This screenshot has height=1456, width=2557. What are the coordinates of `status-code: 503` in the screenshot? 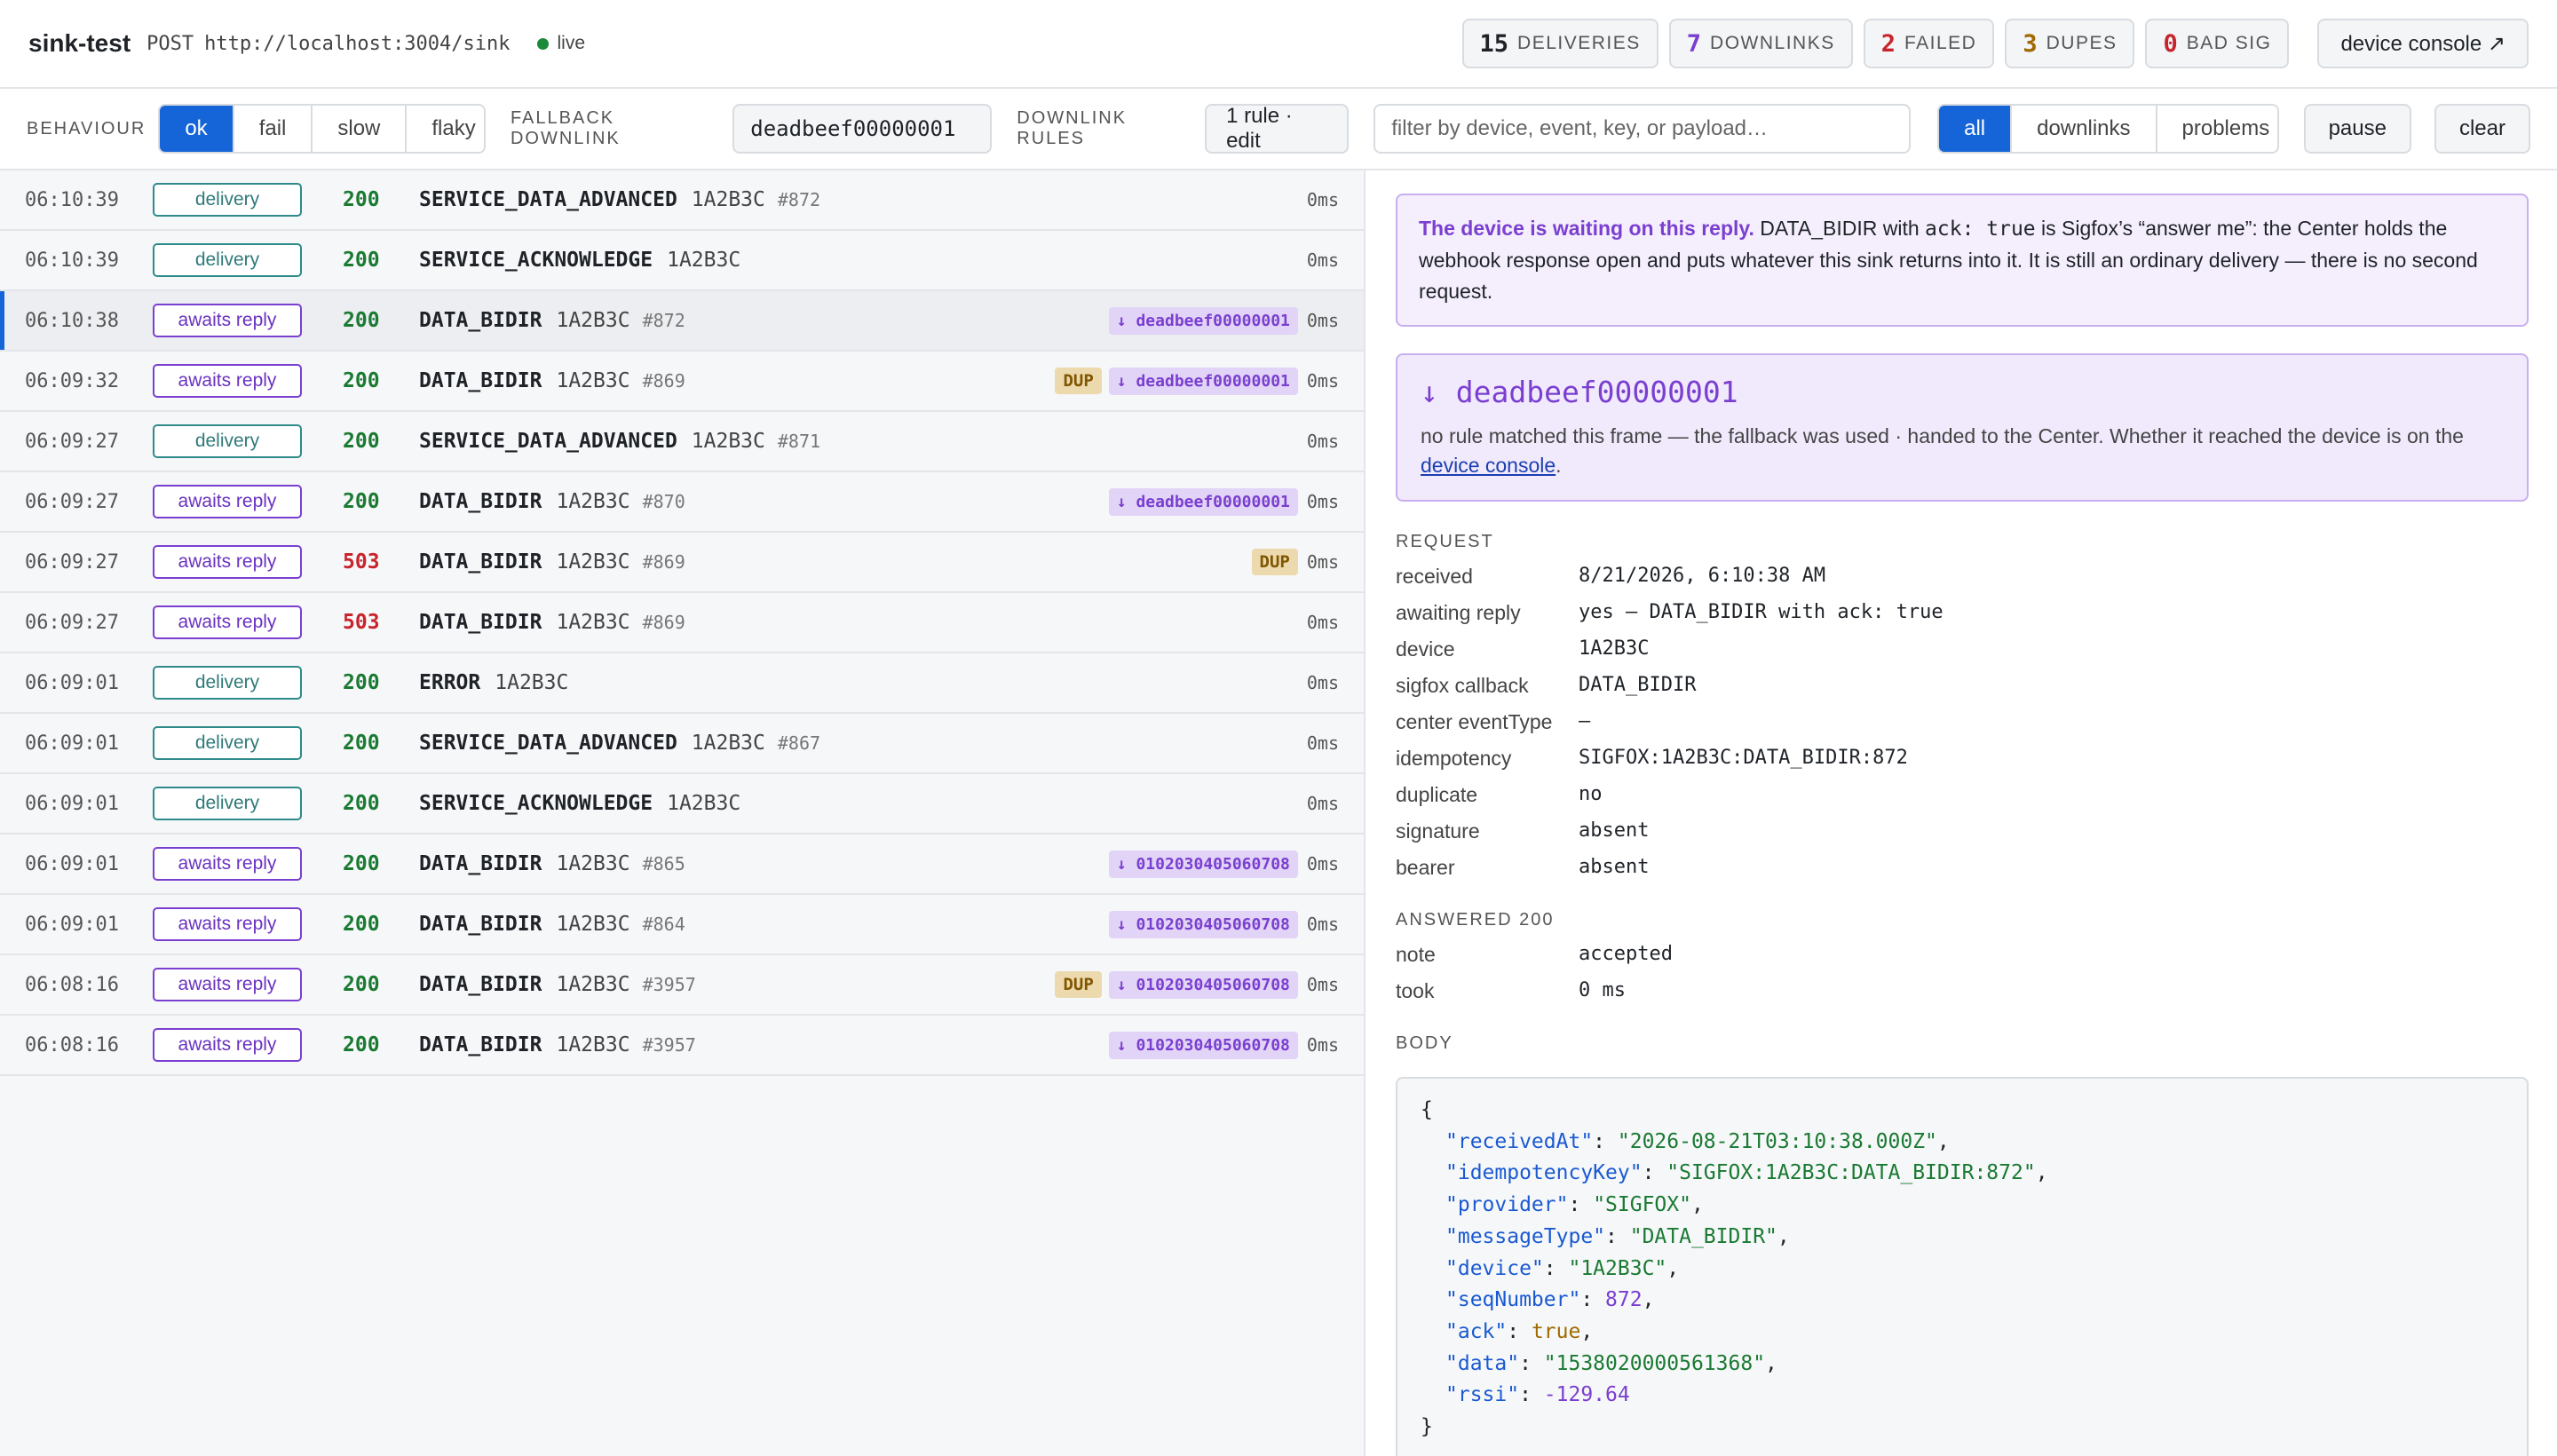 It's located at (361, 622).